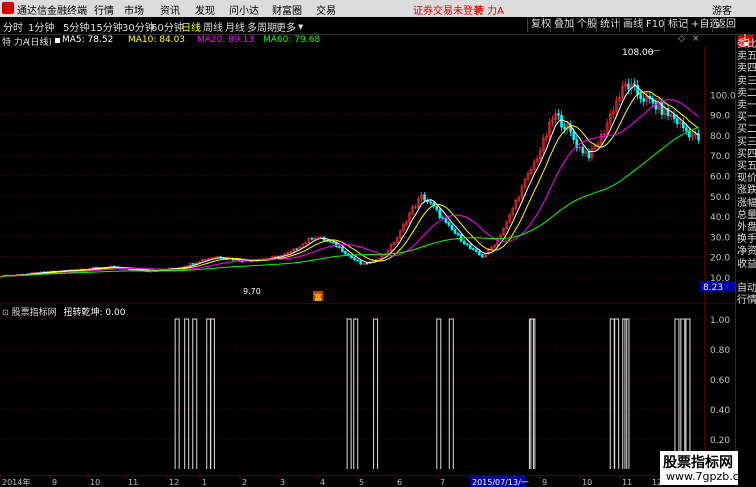  Describe the element at coordinates (52, 11) in the screenshot. I see `app-name: 通达信金融终端` at that location.